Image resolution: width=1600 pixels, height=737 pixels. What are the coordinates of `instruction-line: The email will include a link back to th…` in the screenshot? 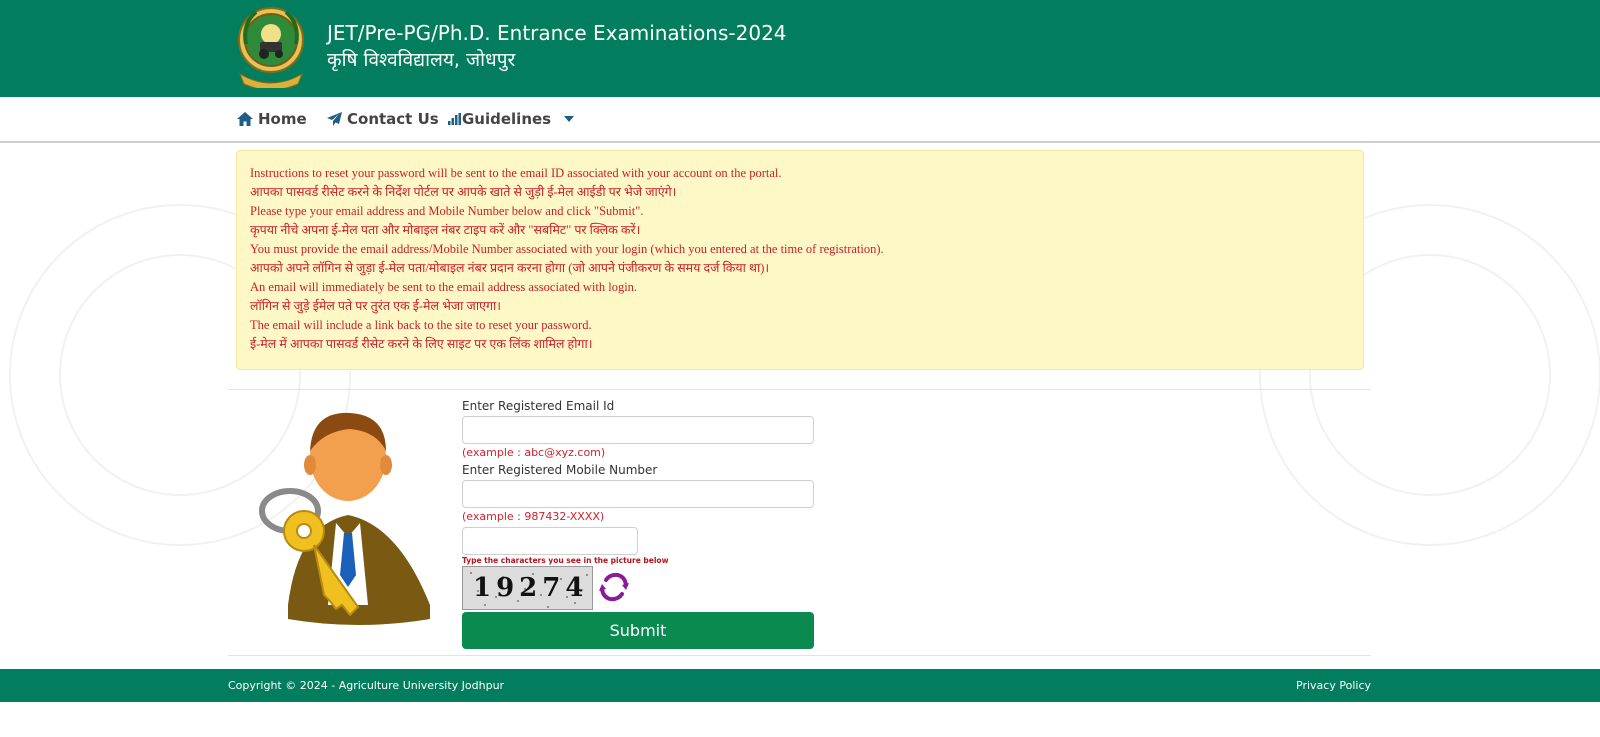 It's located at (421, 325).